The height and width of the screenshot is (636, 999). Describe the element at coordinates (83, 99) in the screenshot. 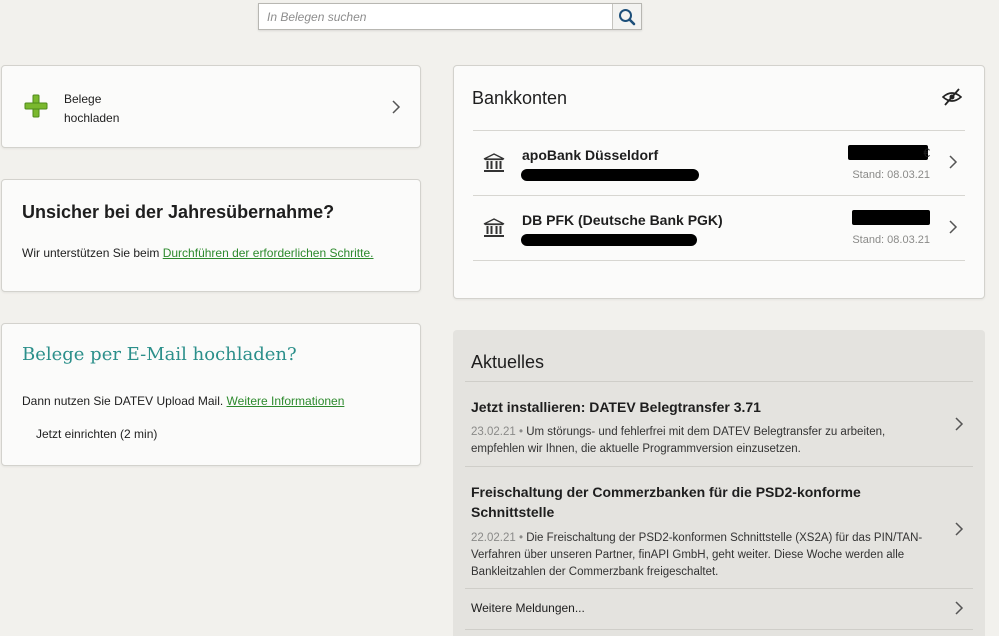

I see `upload-label-line1: Belege` at that location.